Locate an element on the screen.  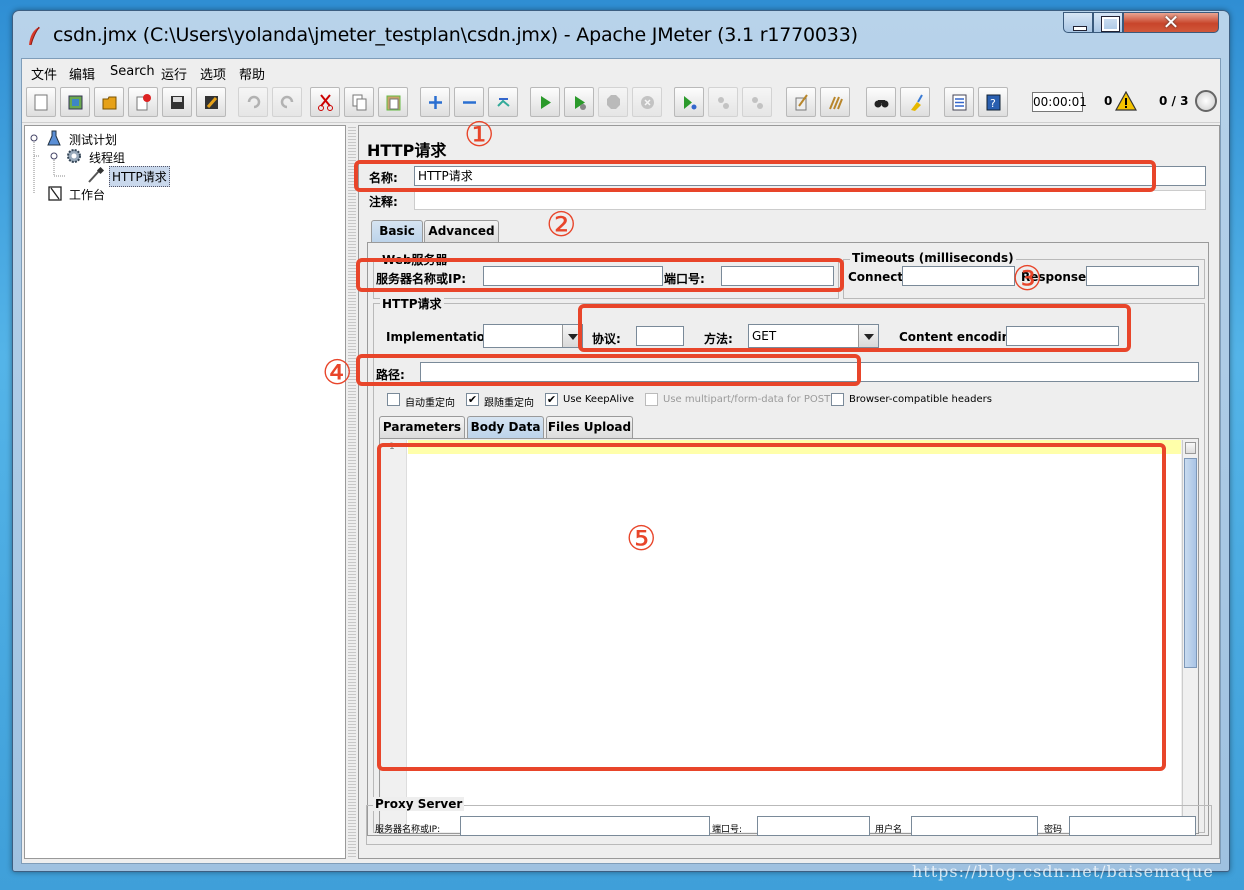
new-button is located at coordinates (41, 102).